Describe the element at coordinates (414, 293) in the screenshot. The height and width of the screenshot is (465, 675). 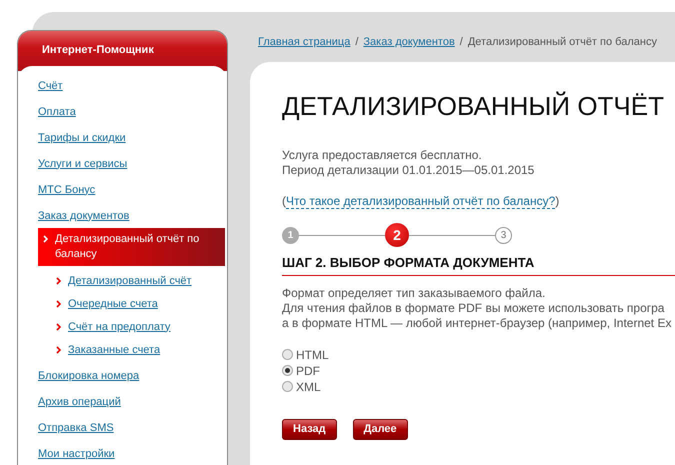
I see `description-text: Формат определяет тип заказываемого файла.` at that location.